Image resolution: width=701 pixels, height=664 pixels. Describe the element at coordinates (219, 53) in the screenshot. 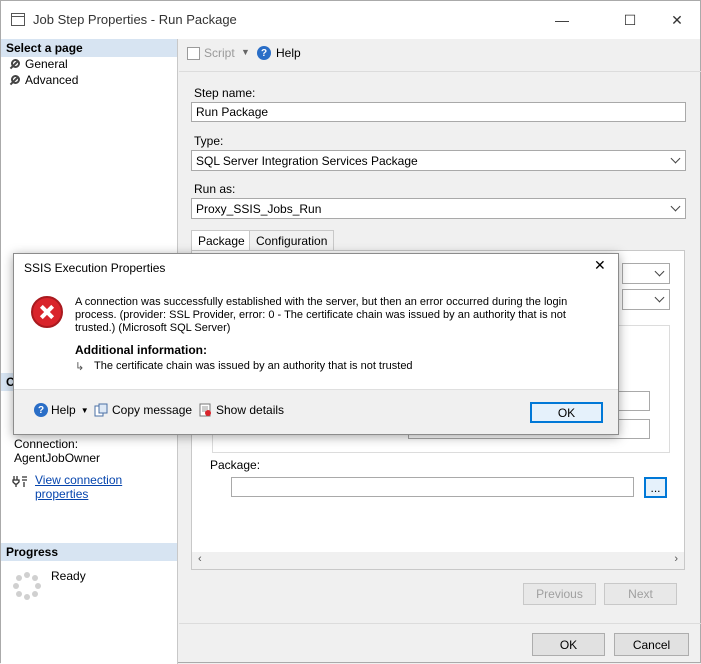

I see `script-label: Script` at that location.